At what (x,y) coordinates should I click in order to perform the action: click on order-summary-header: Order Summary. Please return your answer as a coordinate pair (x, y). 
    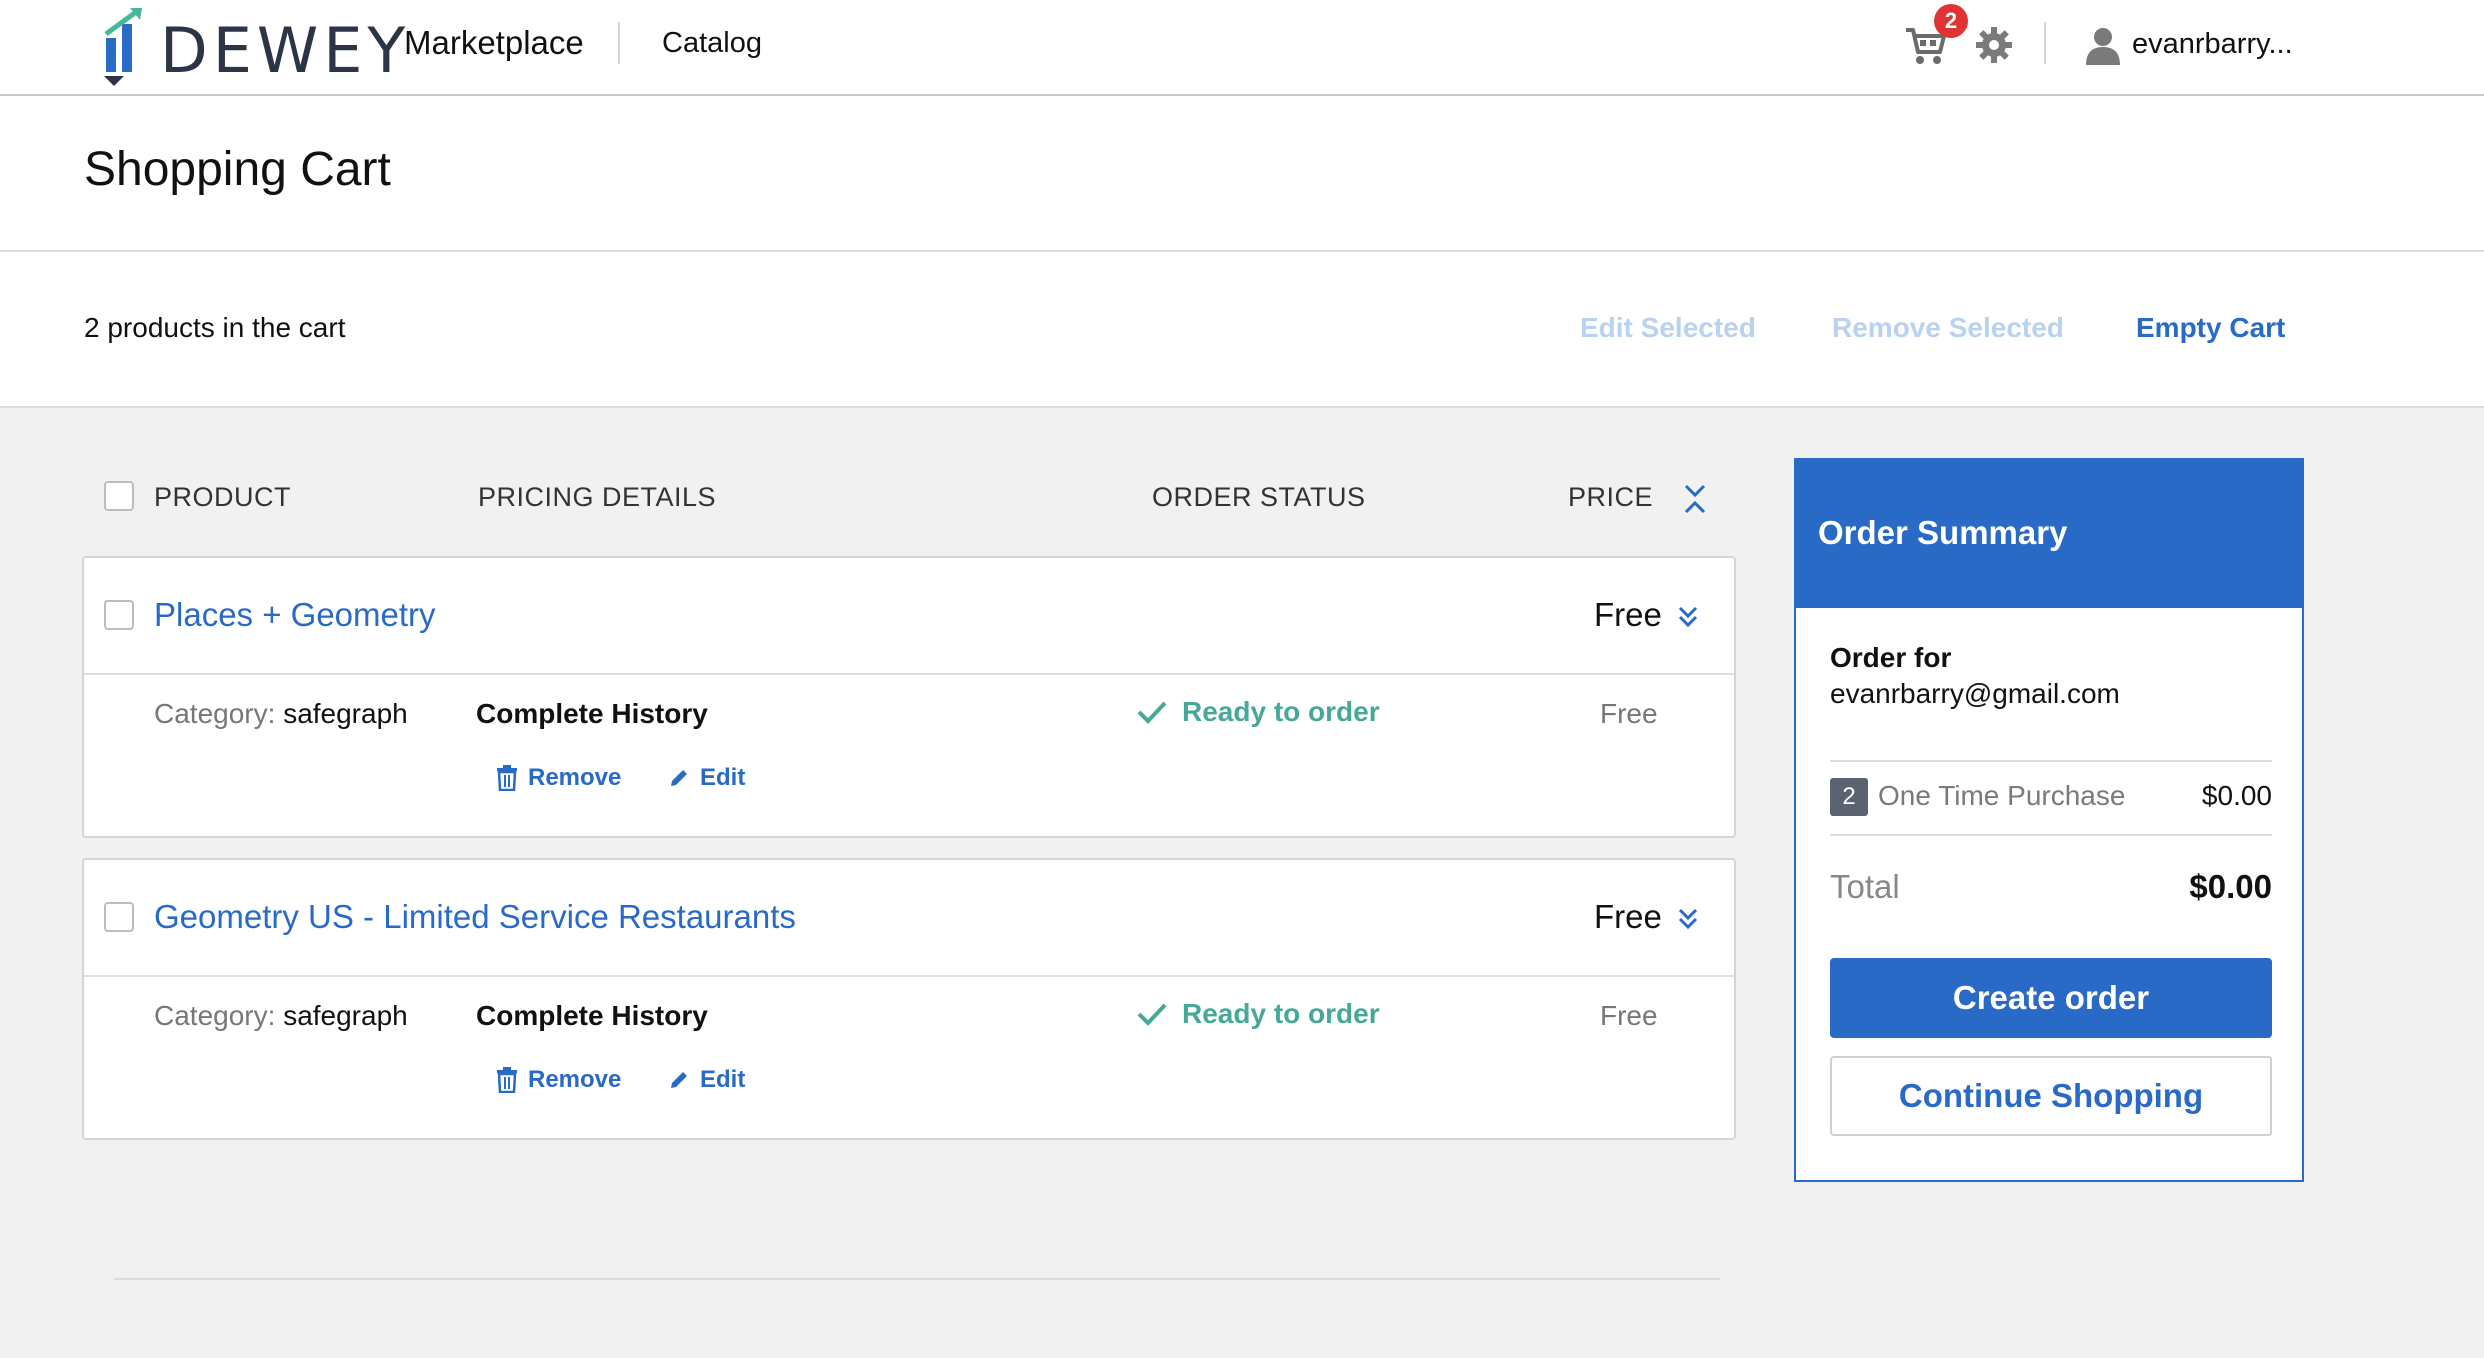
    Looking at the image, I should click on (2049, 534).